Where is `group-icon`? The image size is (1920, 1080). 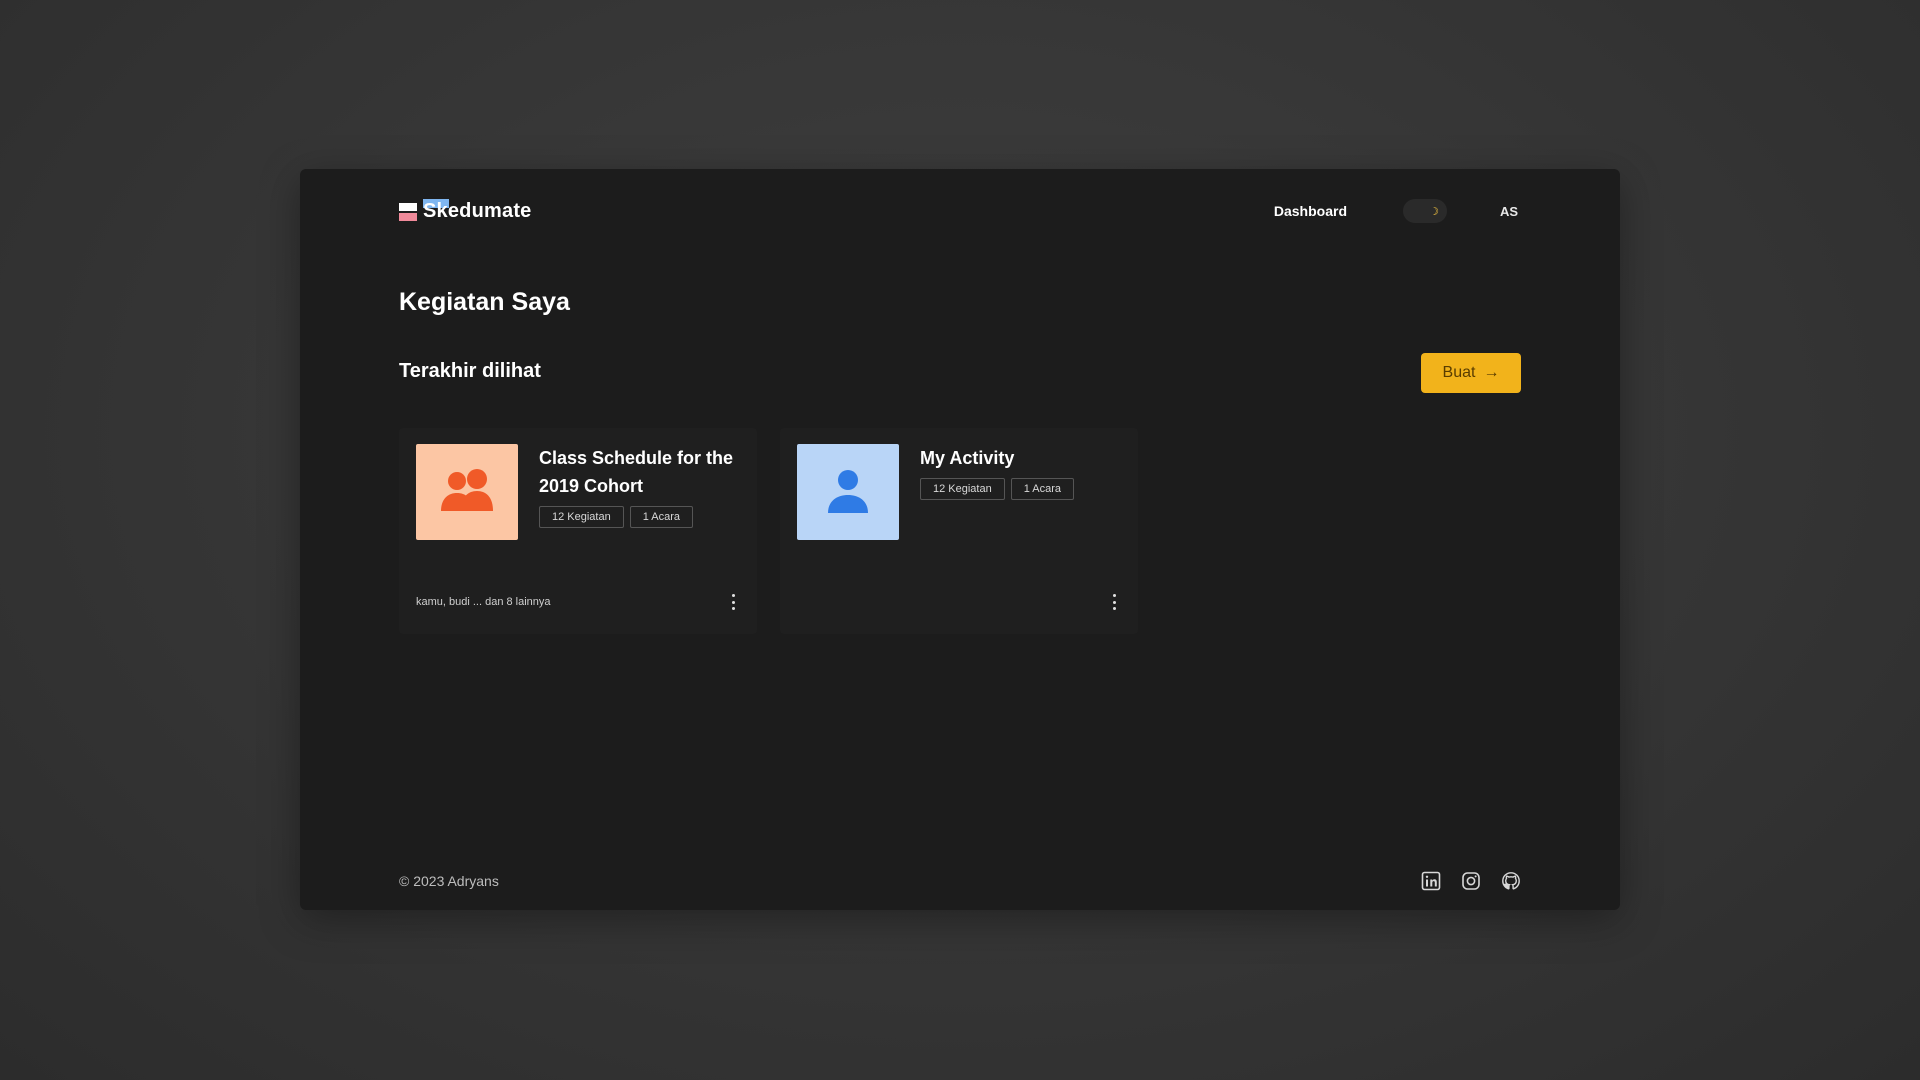 group-icon is located at coordinates (467, 490).